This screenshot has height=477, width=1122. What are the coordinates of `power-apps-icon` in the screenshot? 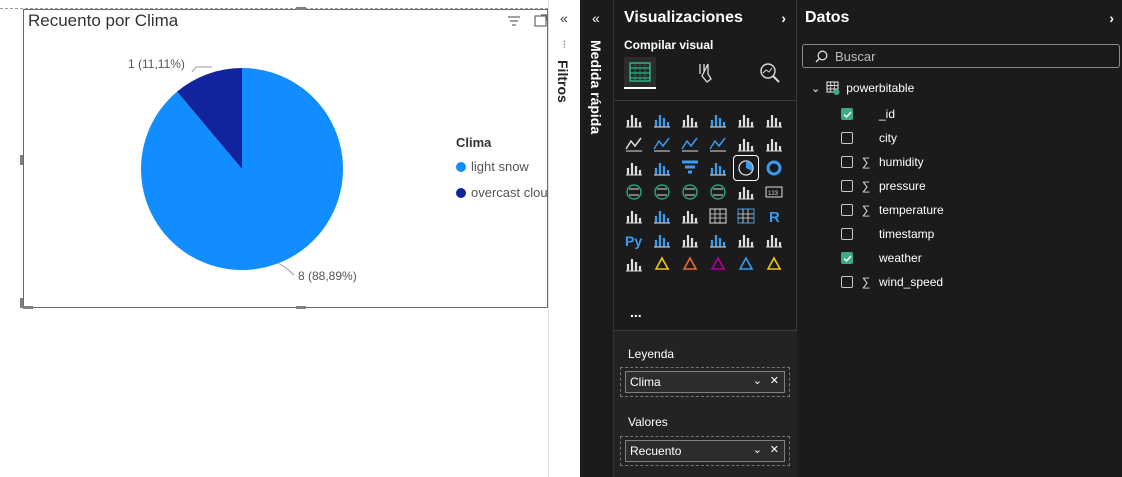 It's located at (662, 264).